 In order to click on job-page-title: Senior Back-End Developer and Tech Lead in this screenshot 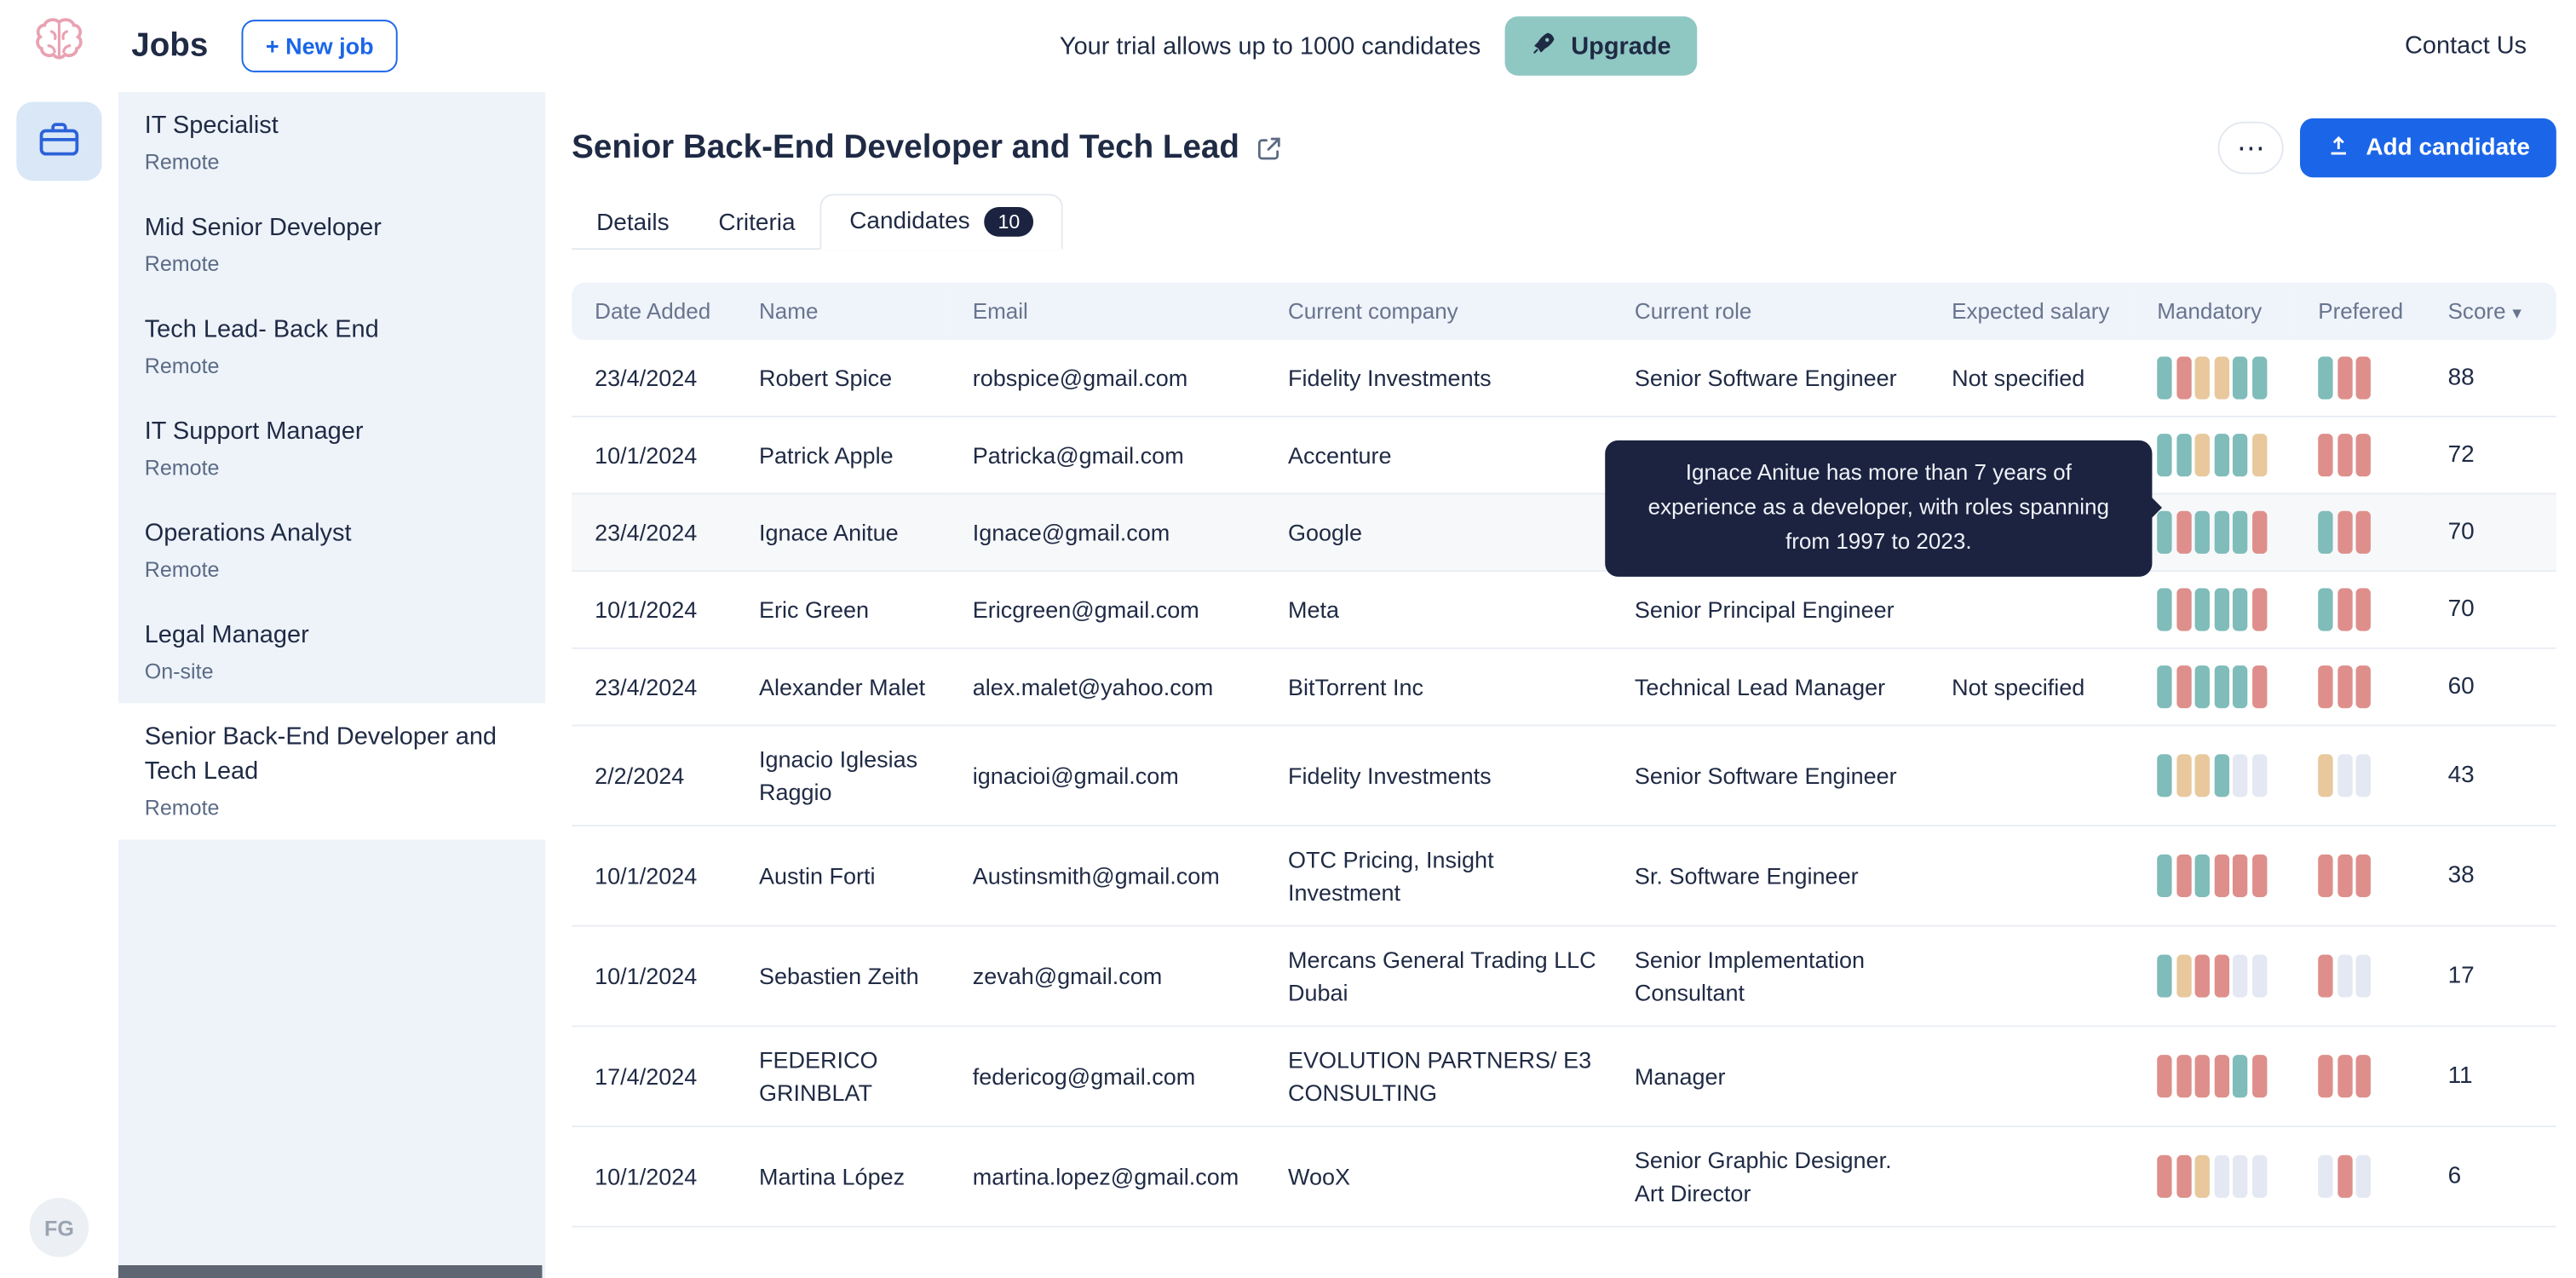, I will do `click(905, 147)`.